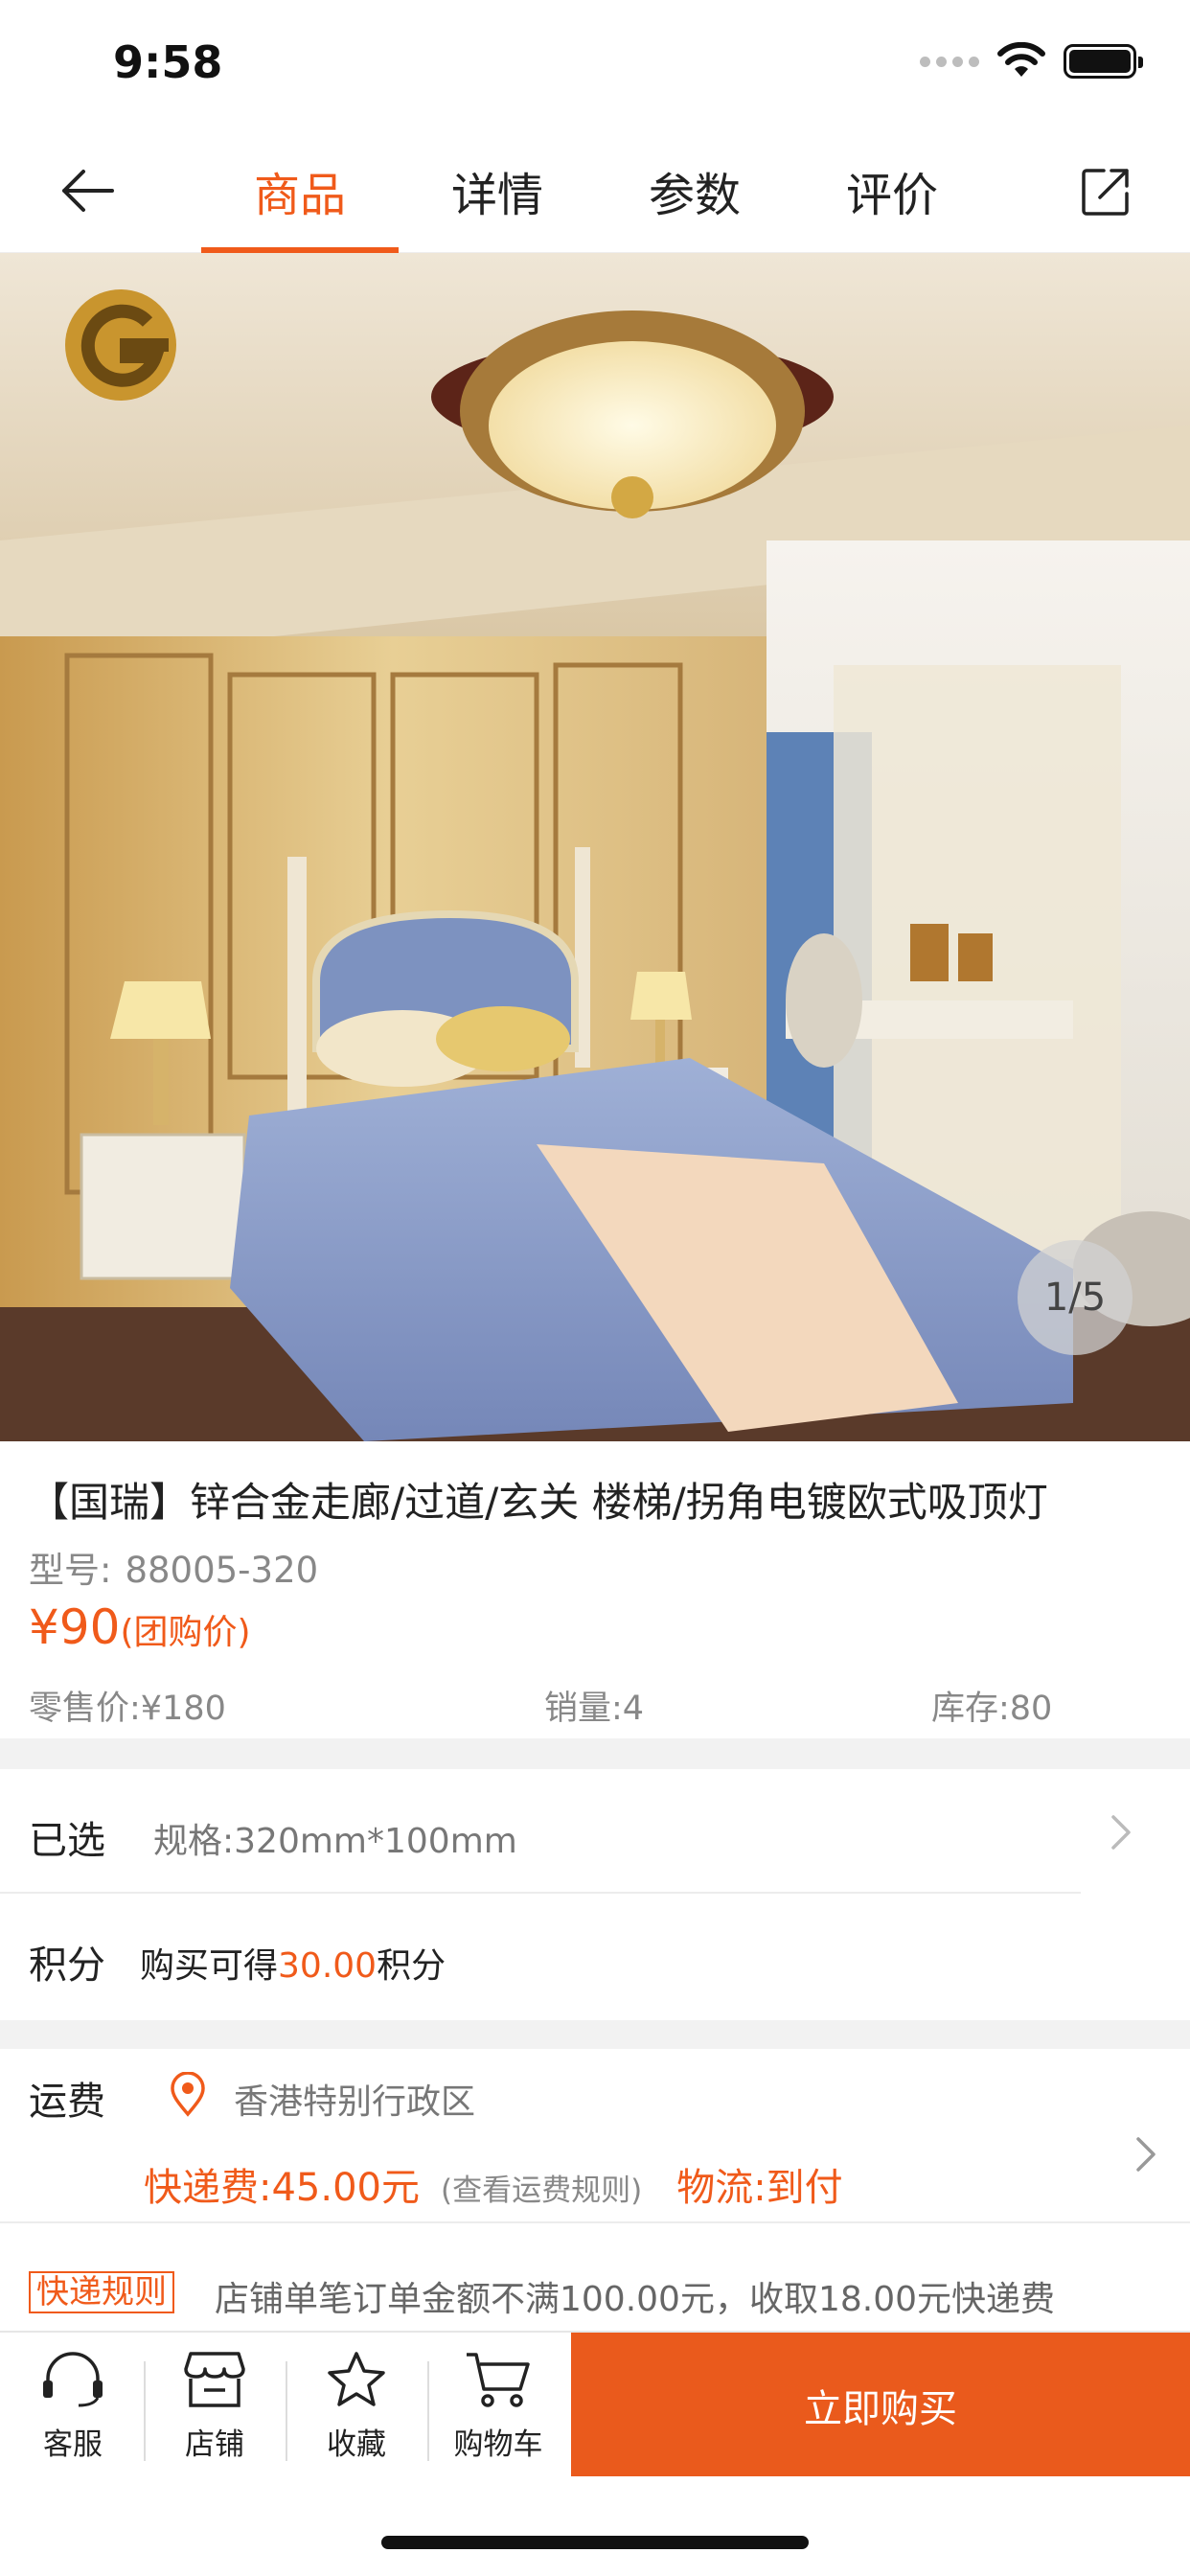  What do you see at coordinates (1075, 1297) in the screenshot?
I see `image-page-indicator: 1/5` at bounding box center [1075, 1297].